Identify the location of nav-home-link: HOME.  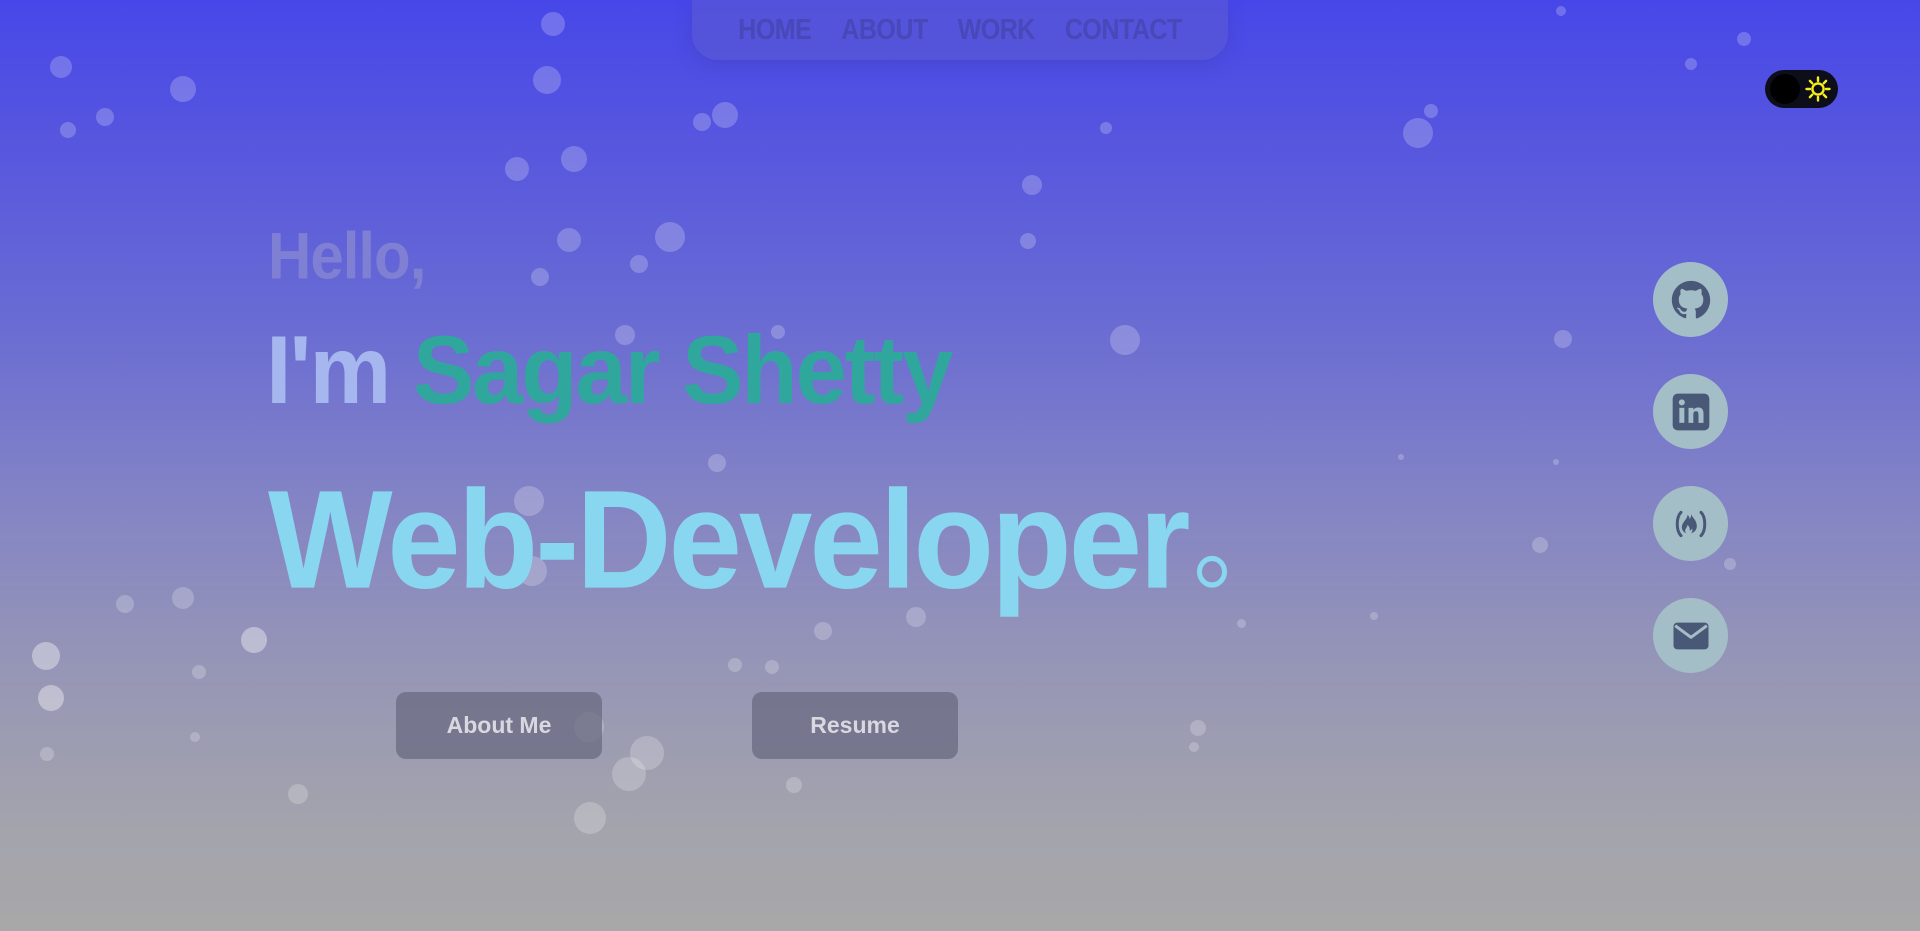
(775, 29).